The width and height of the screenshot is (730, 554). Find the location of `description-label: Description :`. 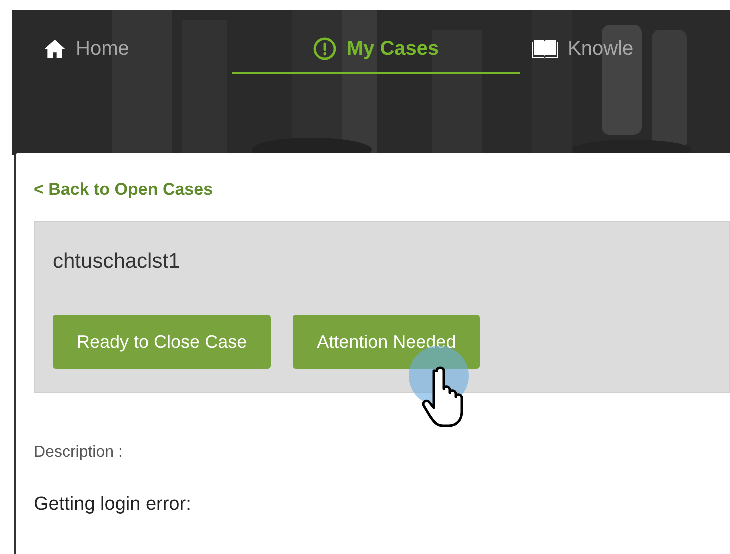

description-label: Description : is located at coordinates (79, 452).